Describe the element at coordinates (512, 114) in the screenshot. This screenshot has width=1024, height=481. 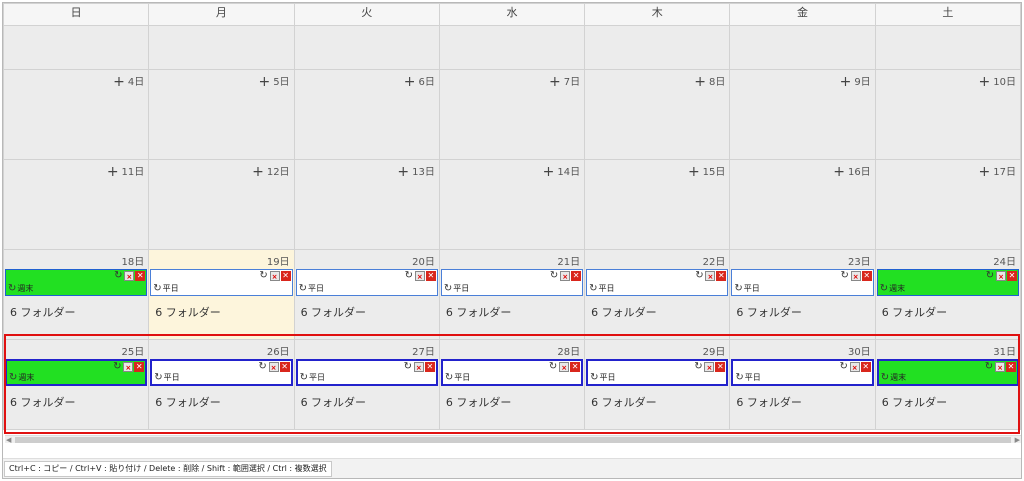
I see `calendar-day-cell: +7日` at that location.